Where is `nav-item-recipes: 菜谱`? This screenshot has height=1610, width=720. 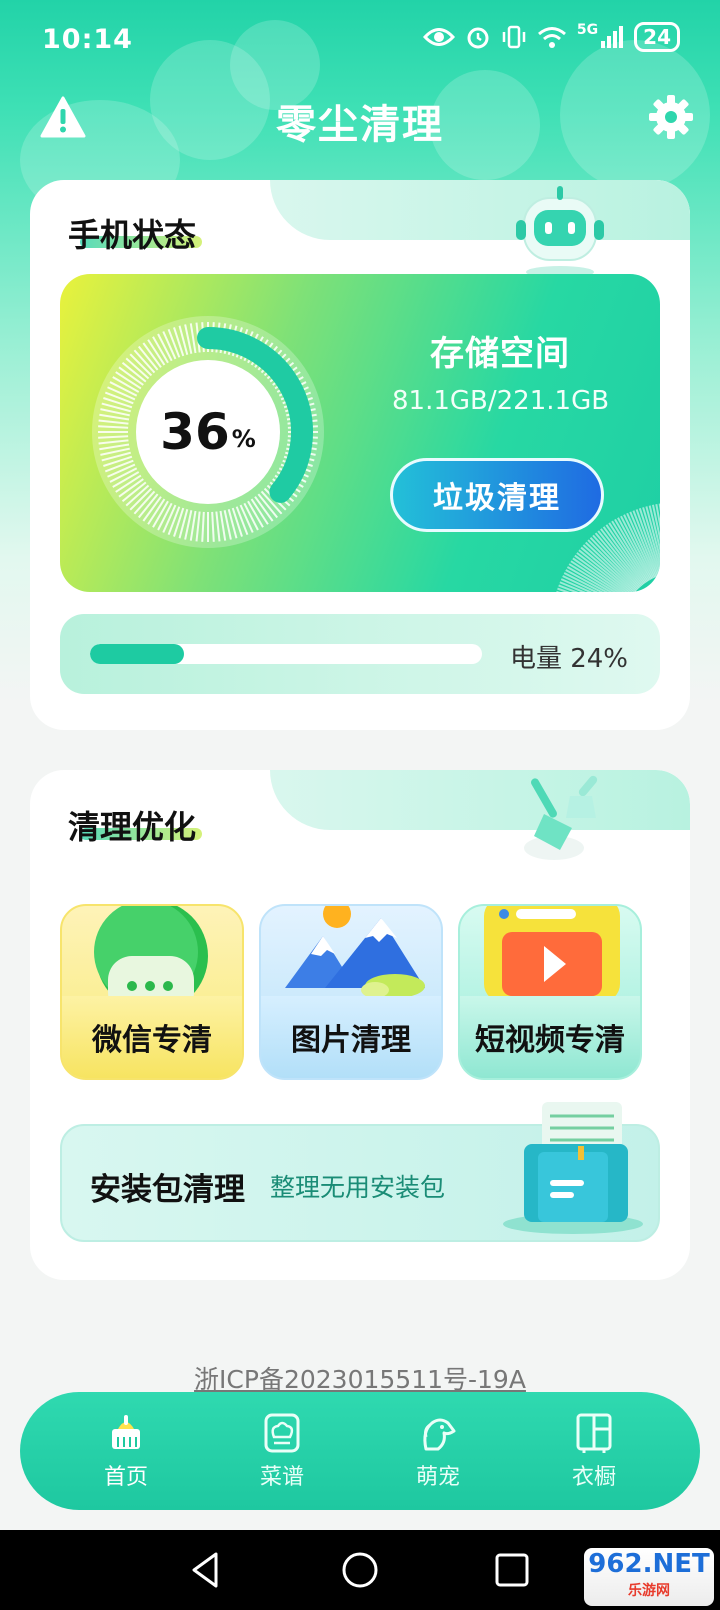
nav-item-recipes: 菜谱 is located at coordinates (282, 1451).